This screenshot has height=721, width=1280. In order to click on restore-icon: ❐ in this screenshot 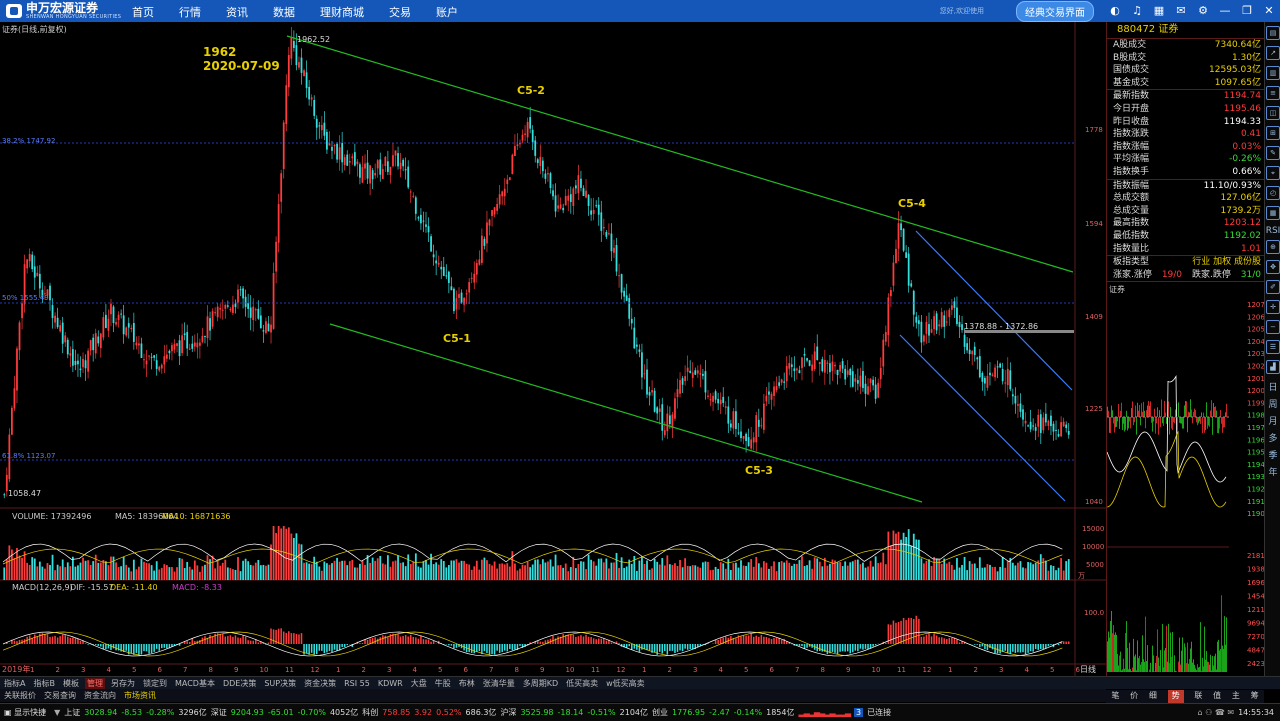, I will do `click(1247, 11)`.